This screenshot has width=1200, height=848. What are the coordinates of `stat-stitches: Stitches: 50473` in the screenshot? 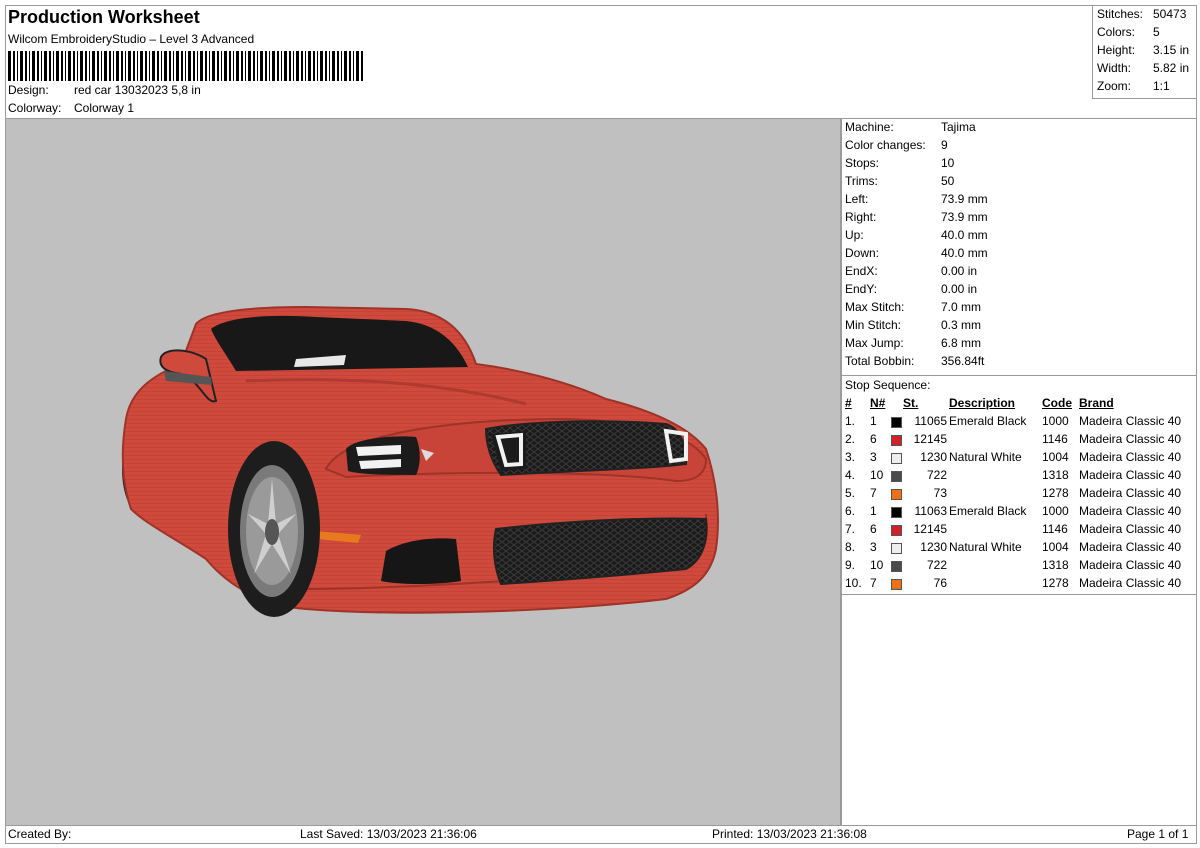 It's located at (1141, 14).